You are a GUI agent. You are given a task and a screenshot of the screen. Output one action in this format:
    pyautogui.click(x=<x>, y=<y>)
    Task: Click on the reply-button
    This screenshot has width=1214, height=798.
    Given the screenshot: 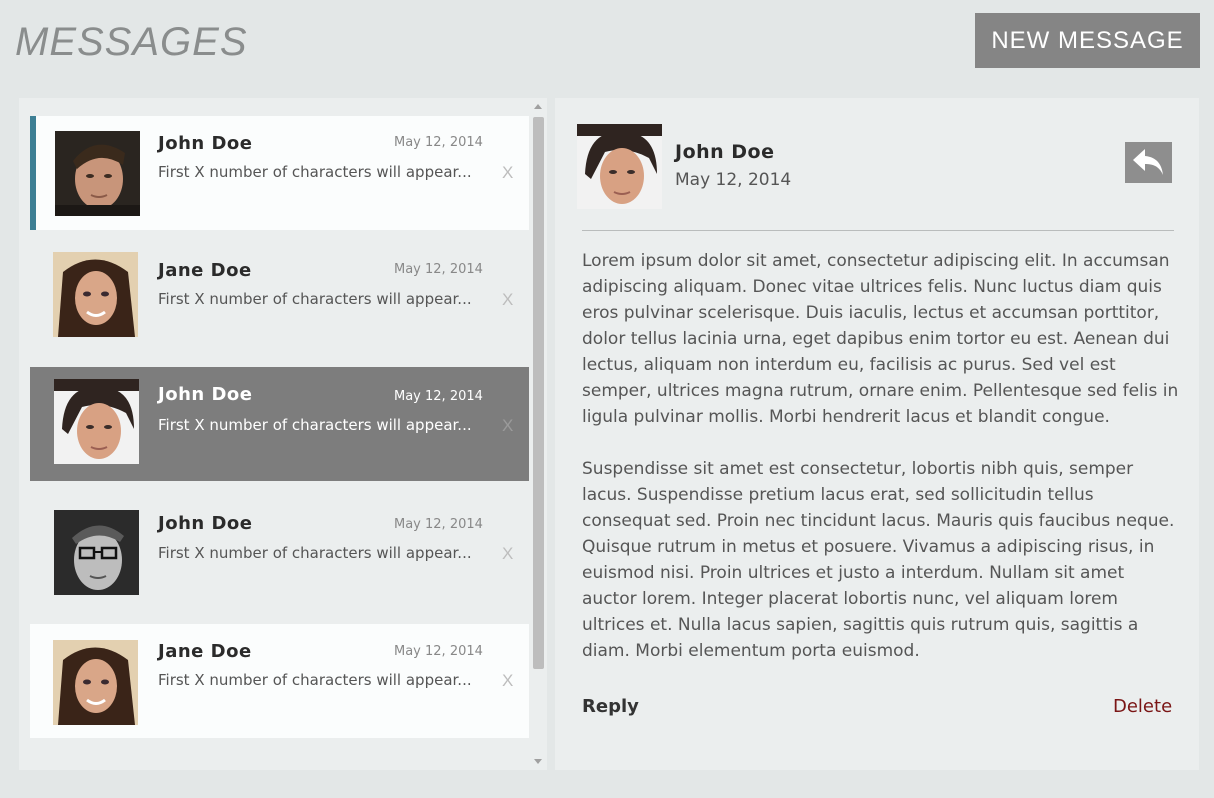 What is the action you would take?
    pyautogui.click(x=1148, y=162)
    